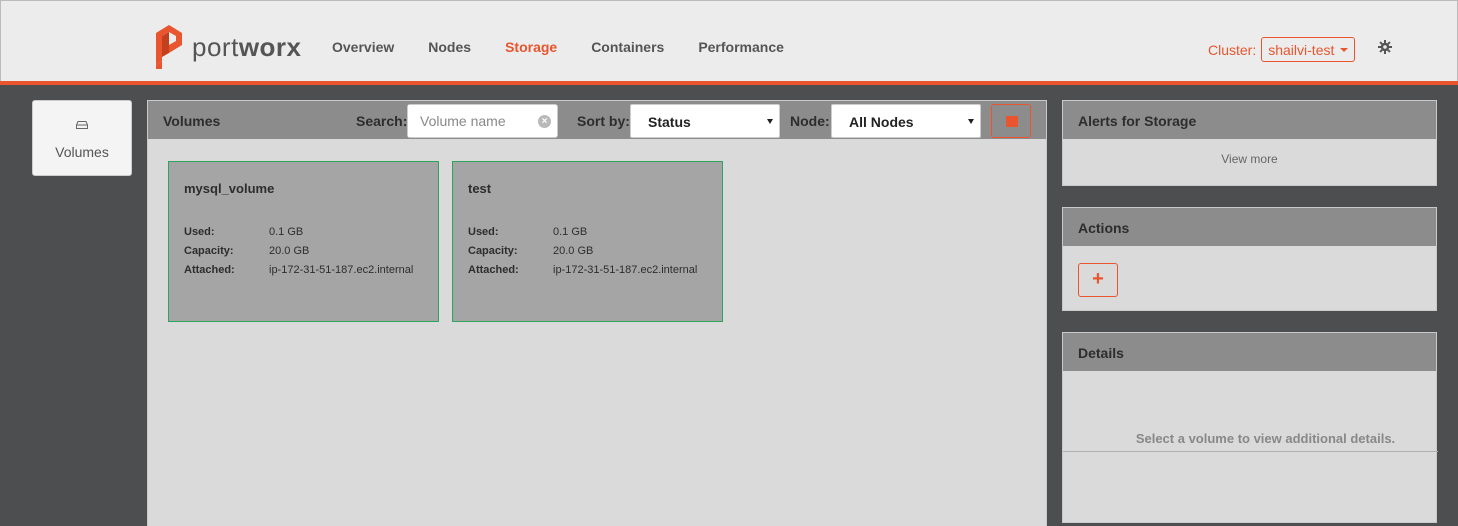 This screenshot has width=1458, height=526. I want to click on actions-panel: Actions +, so click(1249, 259).